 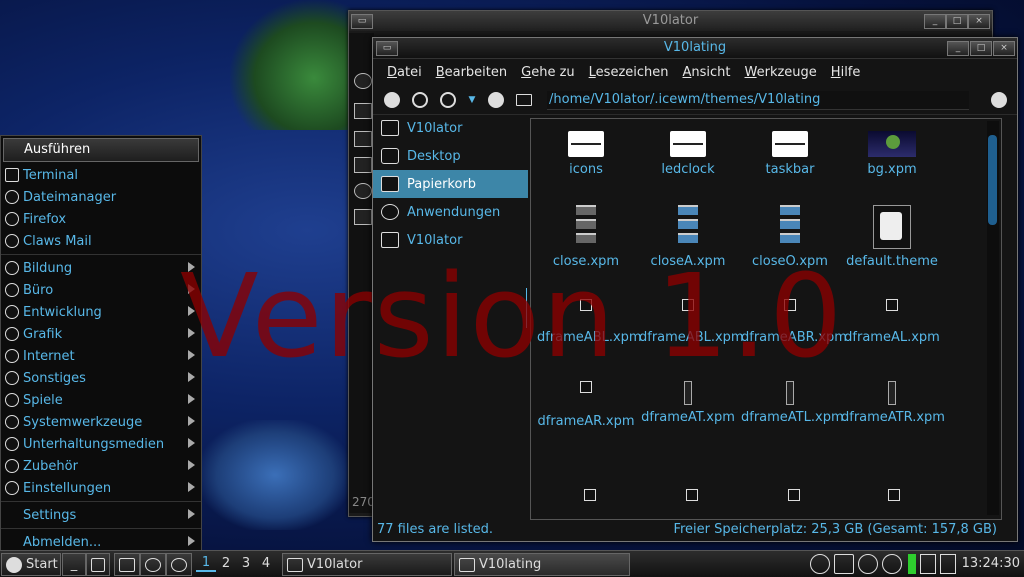 What do you see at coordinates (246, 563) in the screenshot?
I see `workspace-3: 3` at bounding box center [246, 563].